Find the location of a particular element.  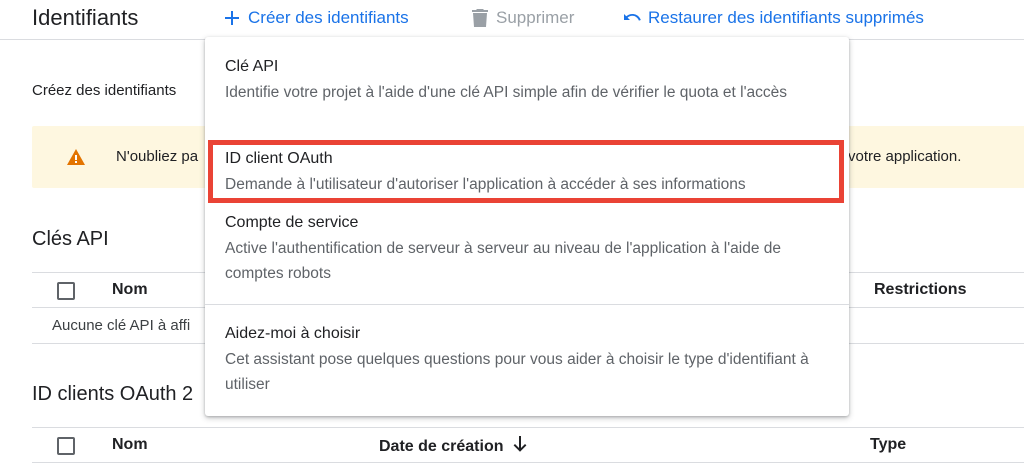

intro-text: Créez des identifiants is located at coordinates (104, 90).